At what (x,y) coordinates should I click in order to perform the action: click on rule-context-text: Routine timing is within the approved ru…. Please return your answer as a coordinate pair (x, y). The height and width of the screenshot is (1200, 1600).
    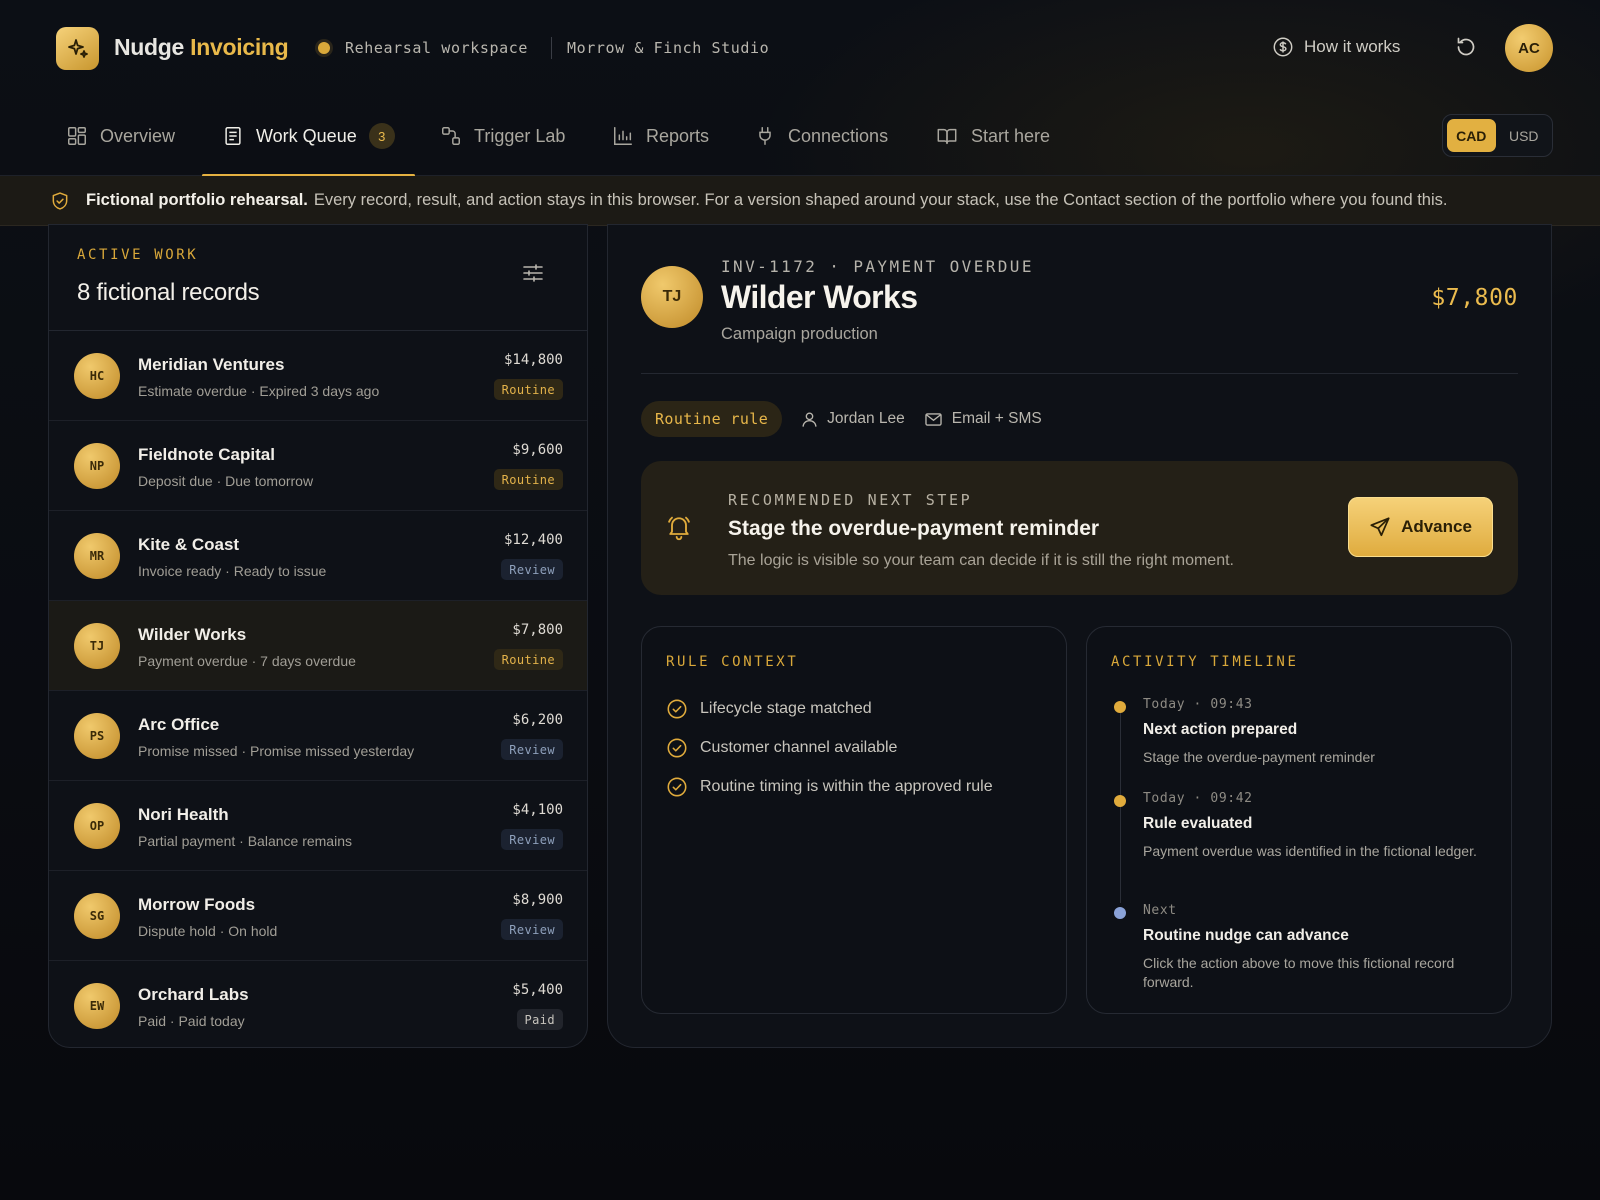
    Looking at the image, I should click on (846, 786).